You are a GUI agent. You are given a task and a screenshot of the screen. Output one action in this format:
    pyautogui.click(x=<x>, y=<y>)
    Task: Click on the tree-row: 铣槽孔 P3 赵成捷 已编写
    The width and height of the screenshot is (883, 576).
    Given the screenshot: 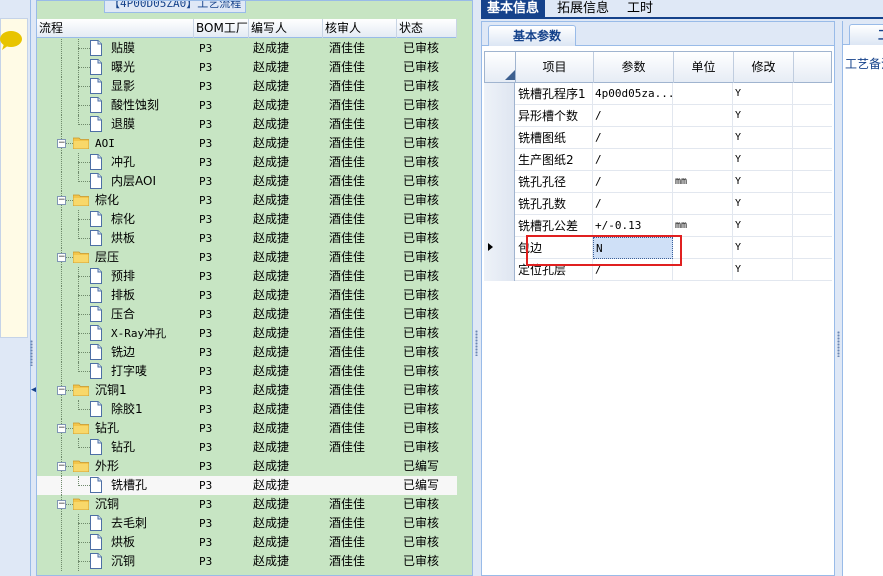 What is the action you would take?
    pyautogui.click(x=247, y=485)
    